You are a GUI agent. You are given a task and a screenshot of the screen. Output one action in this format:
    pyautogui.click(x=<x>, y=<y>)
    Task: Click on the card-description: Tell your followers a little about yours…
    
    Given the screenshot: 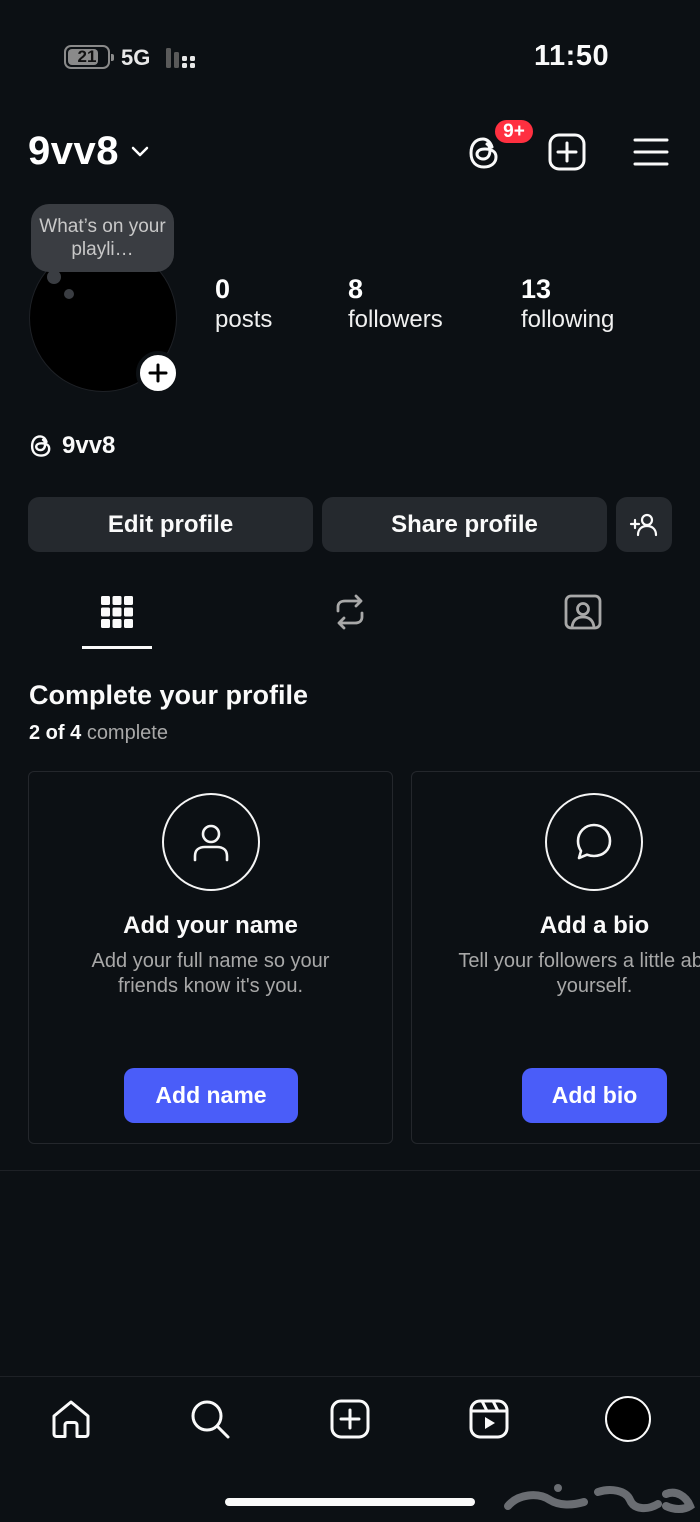 What is the action you would take?
    pyautogui.click(x=579, y=973)
    